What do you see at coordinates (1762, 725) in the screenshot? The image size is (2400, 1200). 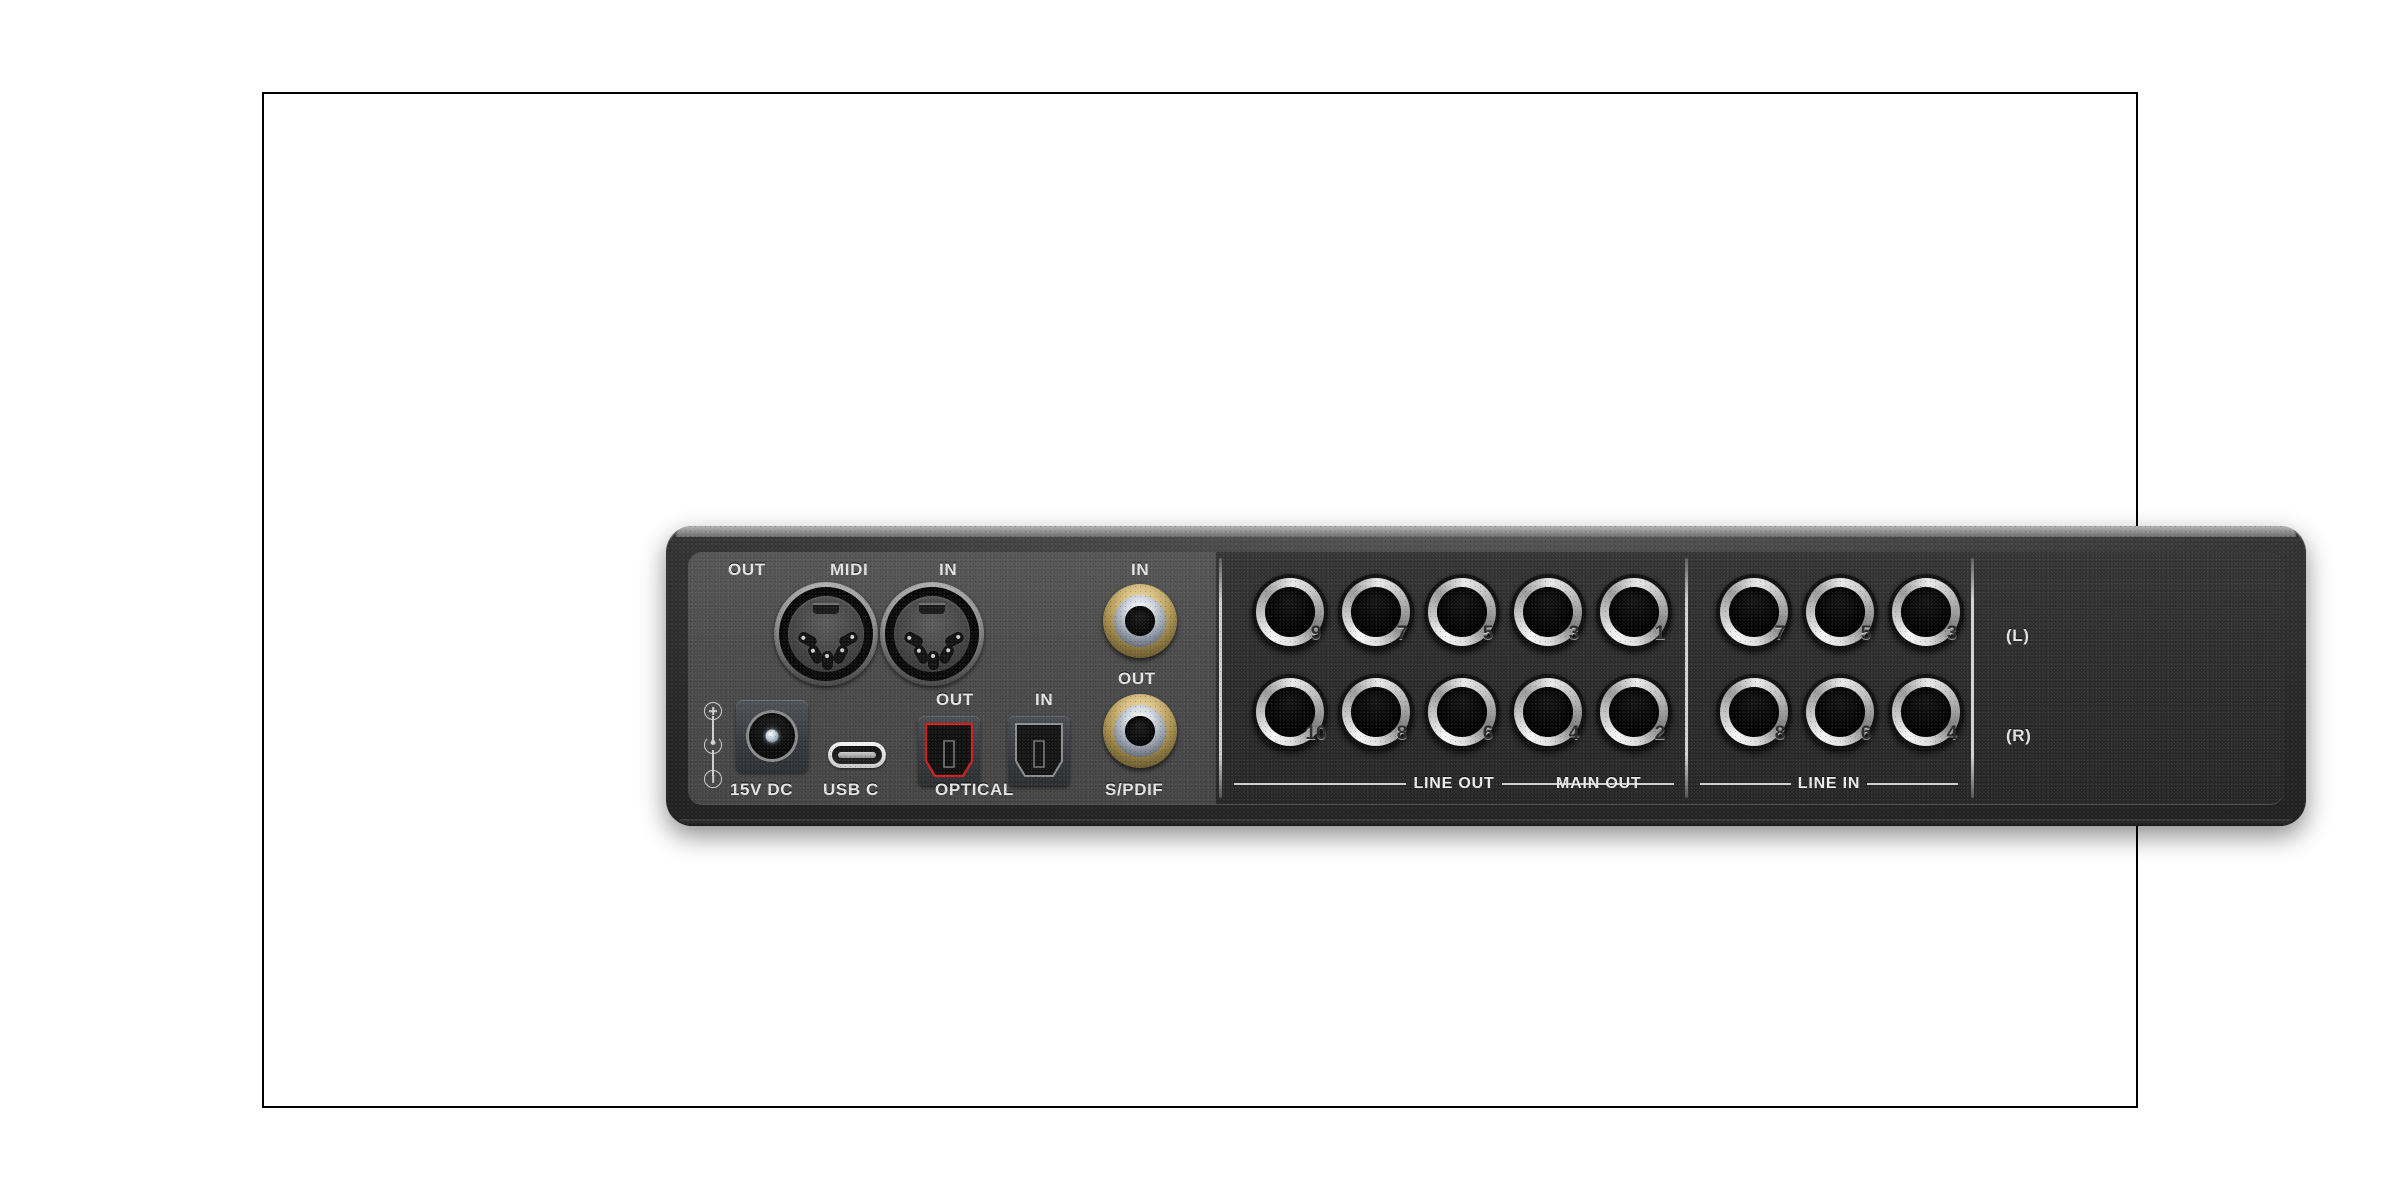 I see `jack-line-in-8: 8` at bounding box center [1762, 725].